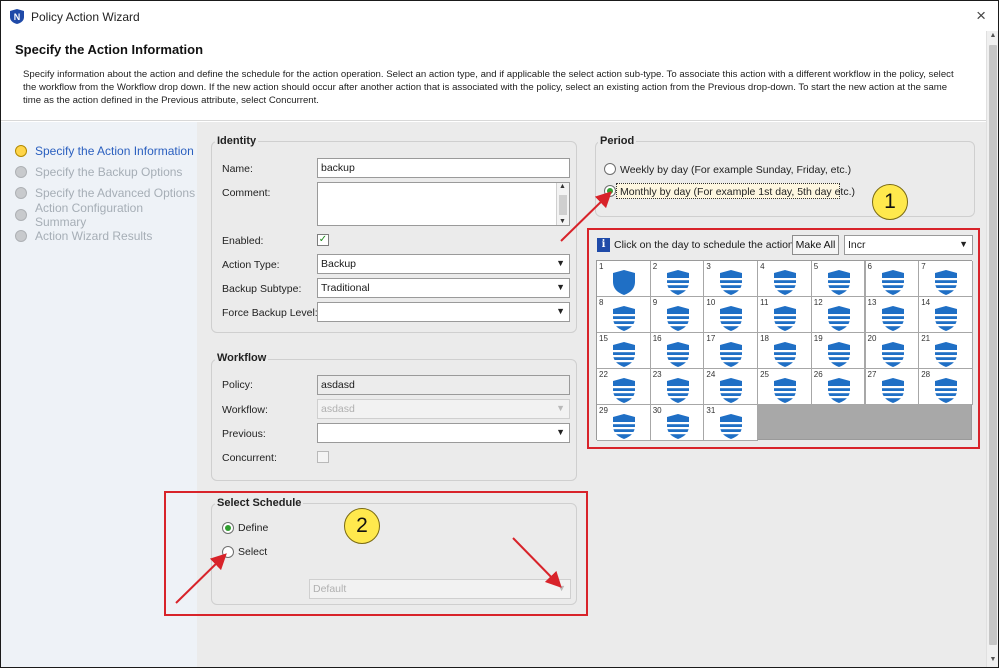 The width and height of the screenshot is (999, 668). What do you see at coordinates (114, 151) in the screenshot?
I see `step-label: Specify the Action Information` at bounding box center [114, 151].